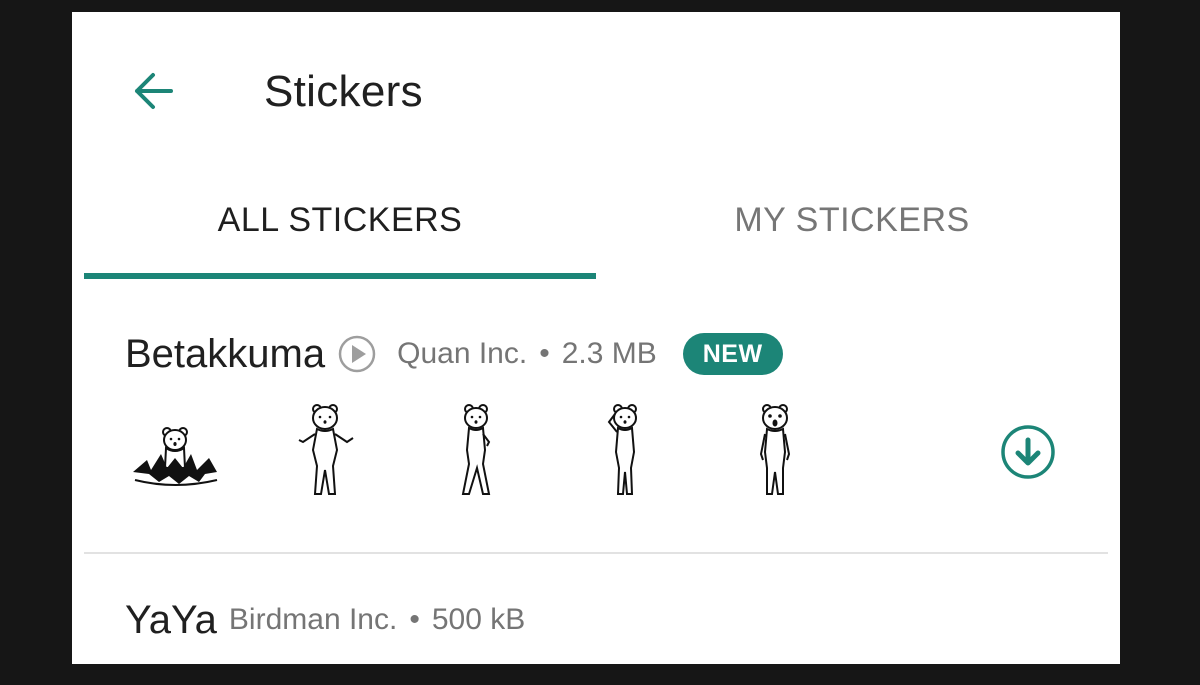 The image size is (1200, 685). Describe the element at coordinates (475, 452) in the screenshot. I see `bear-walking-sticker` at that location.